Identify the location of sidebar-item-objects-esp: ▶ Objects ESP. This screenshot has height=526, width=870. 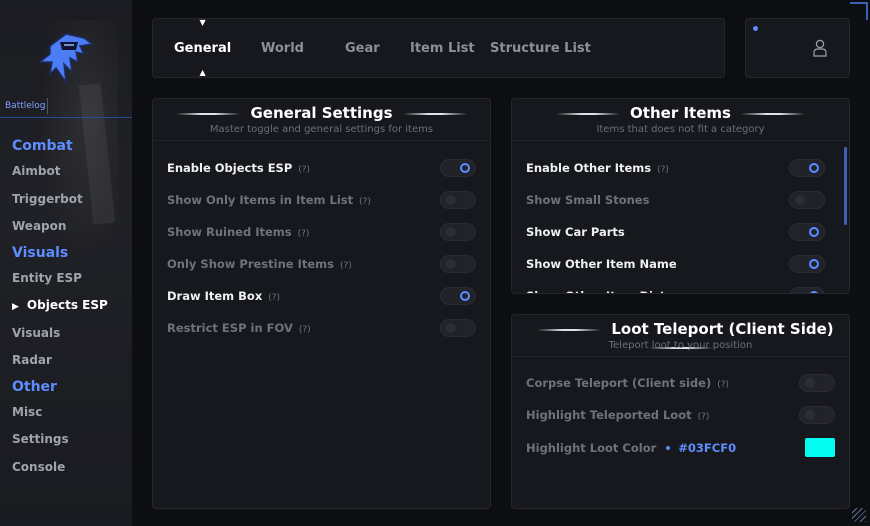
(66, 306).